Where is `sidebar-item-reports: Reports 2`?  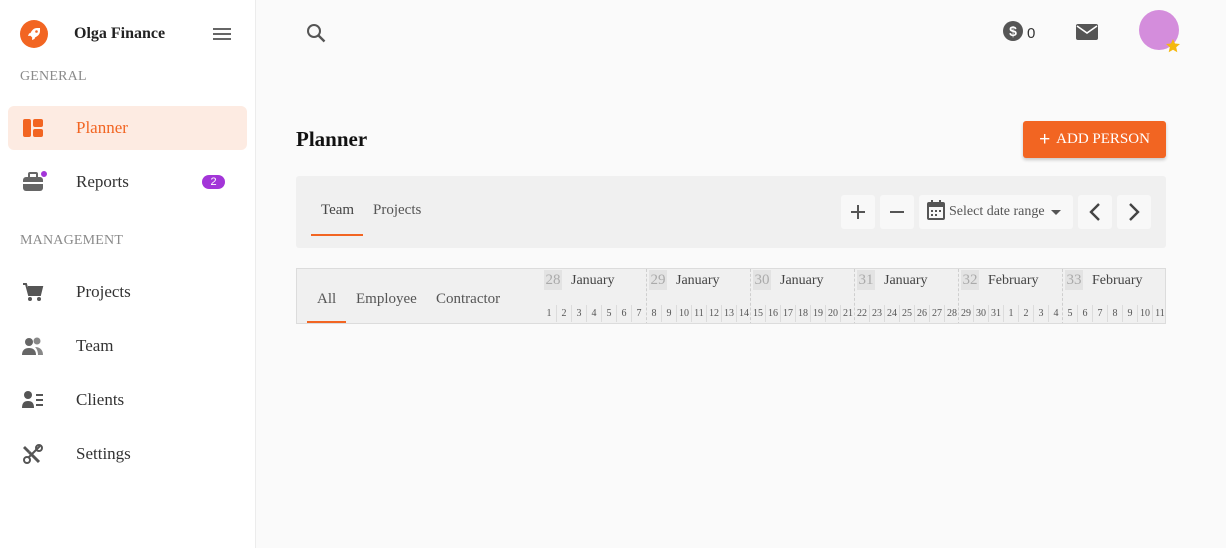 sidebar-item-reports: Reports 2 is located at coordinates (127, 182).